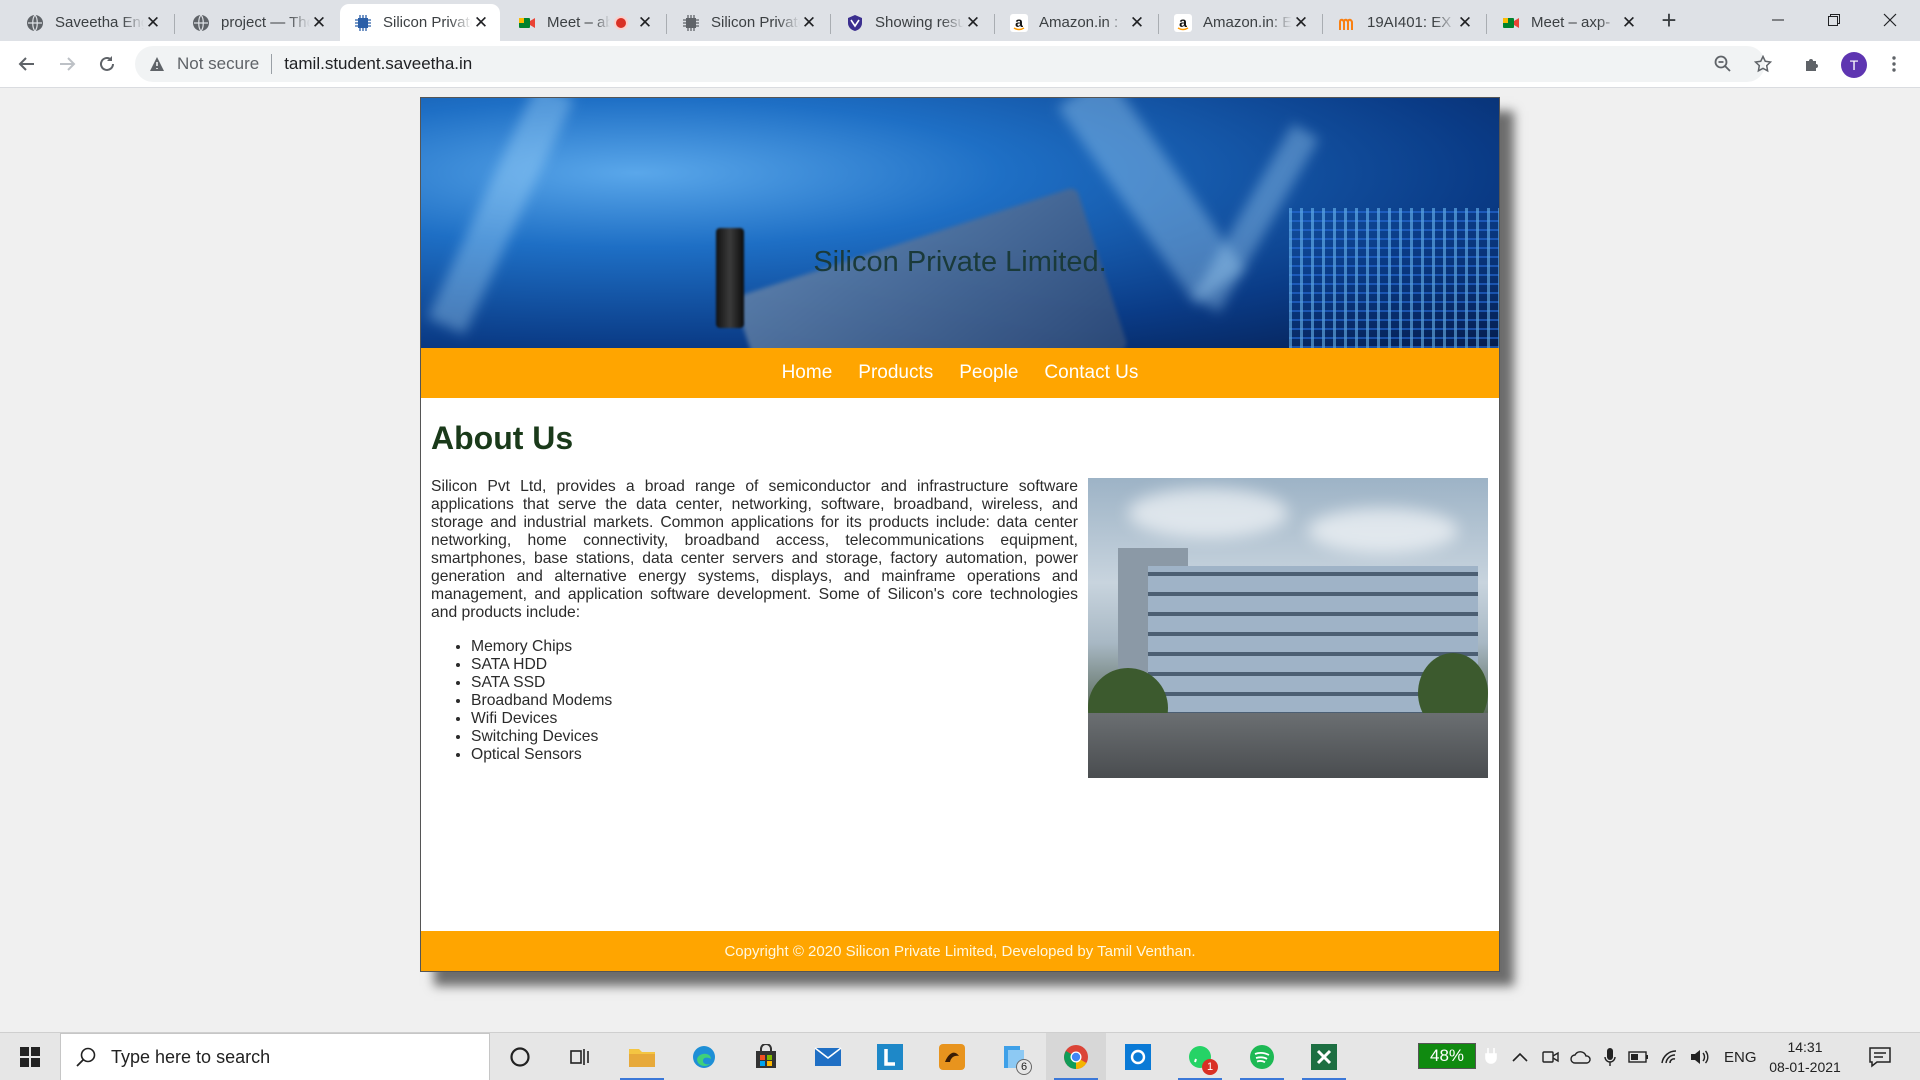 The image size is (1920, 1080). I want to click on chrome-icon, so click(1076, 1056).